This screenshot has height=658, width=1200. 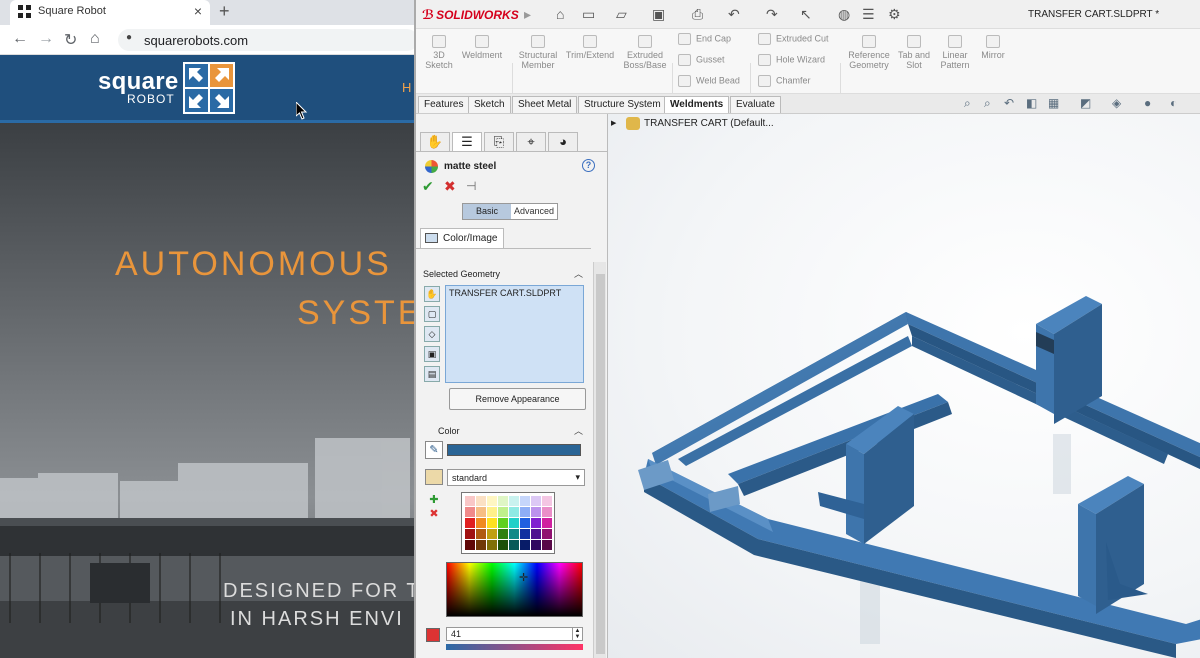 What do you see at coordinates (433, 514) in the screenshot?
I see `remove-swatch-icon: ✖` at bounding box center [433, 514].